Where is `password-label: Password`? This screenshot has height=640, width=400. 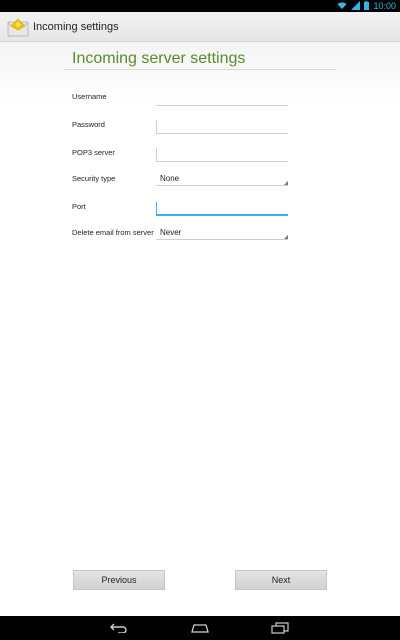 password-label: Password is located at coordinates (88, 124).